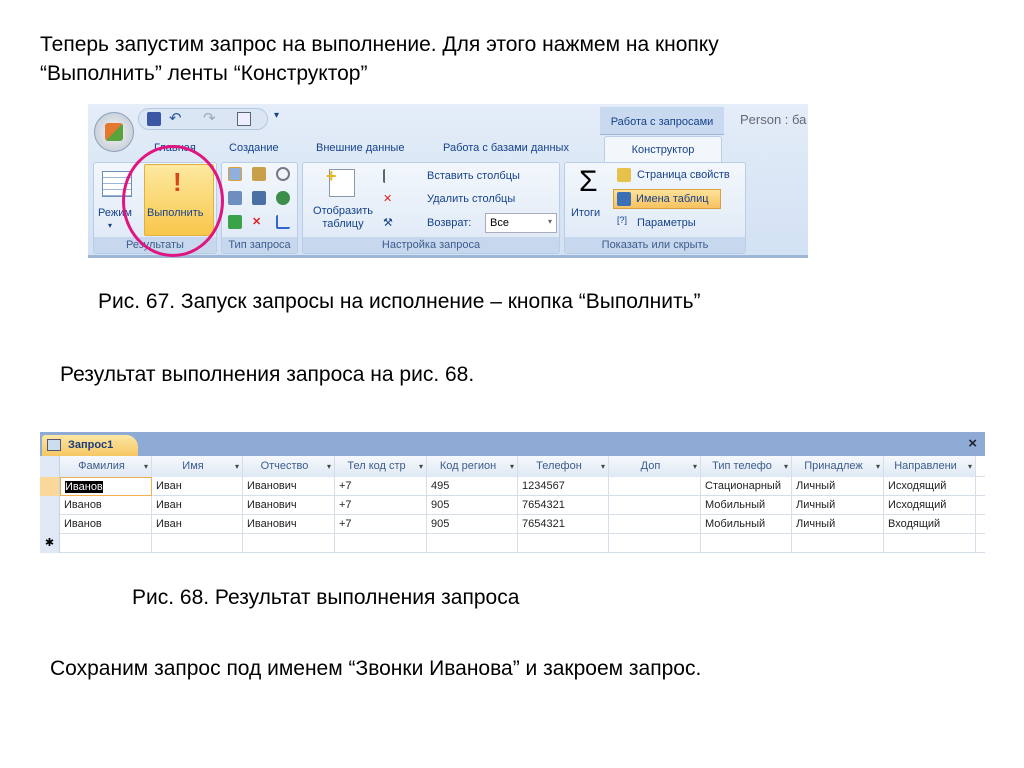  Describe the element at coordinates (667, 199) in the screenshot. I see `table-names-button: Имена таблиц` at that location.